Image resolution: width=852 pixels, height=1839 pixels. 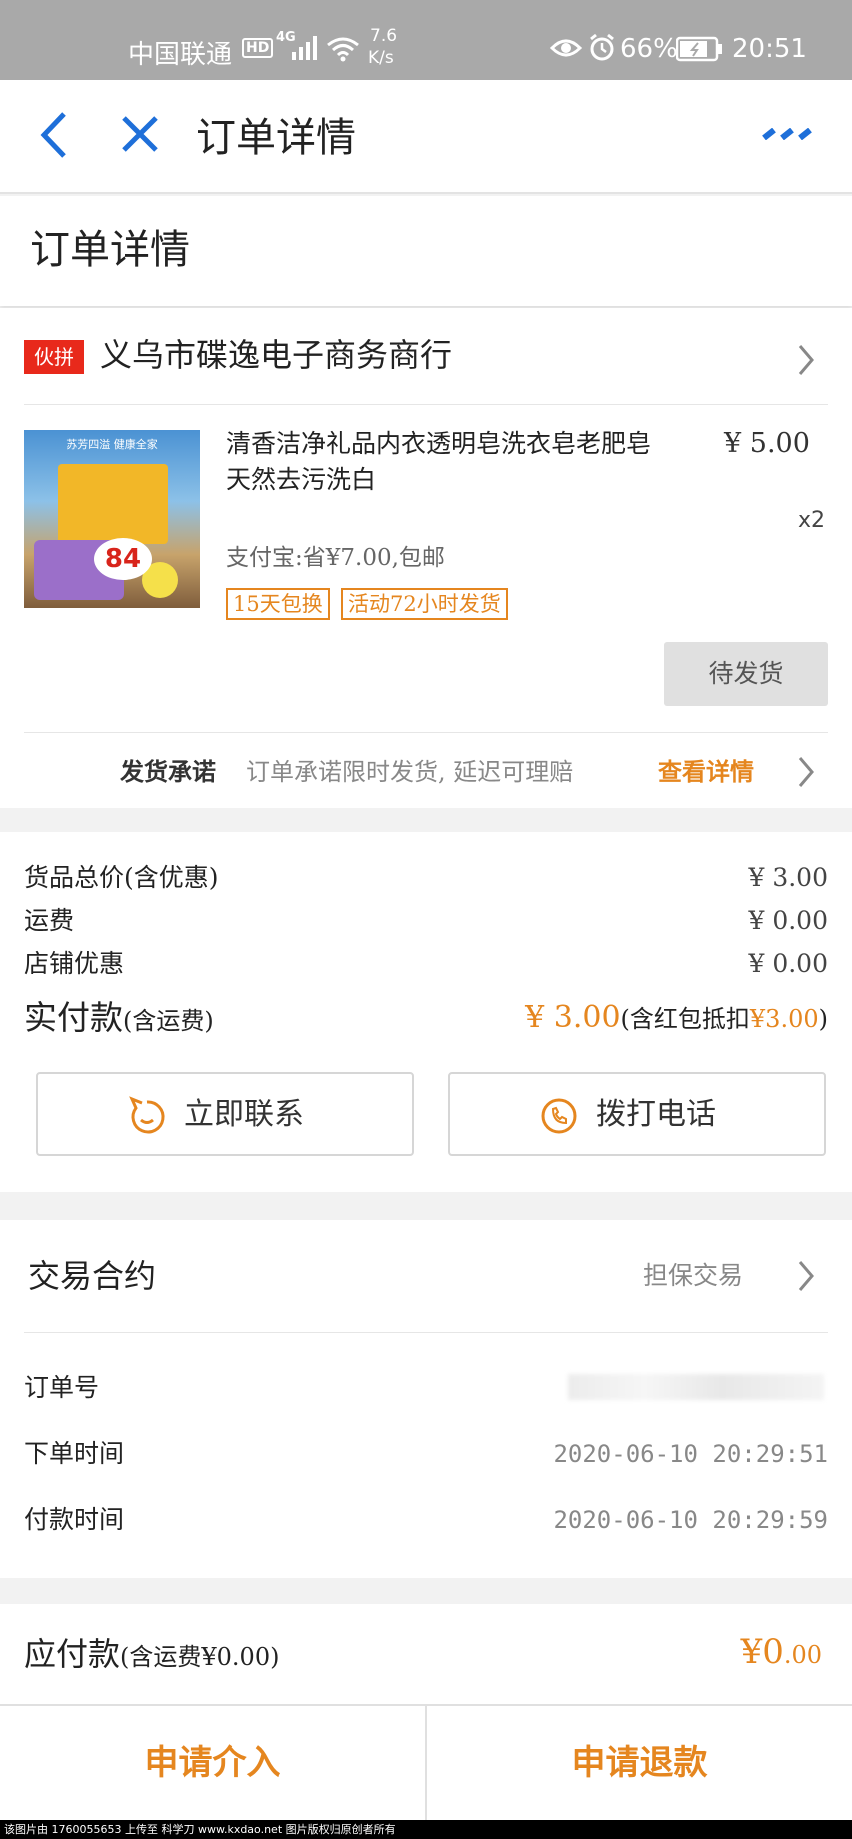 I want to click on cost-value-shop-discount: ¥ 0.00, so click(x=788, y=963).